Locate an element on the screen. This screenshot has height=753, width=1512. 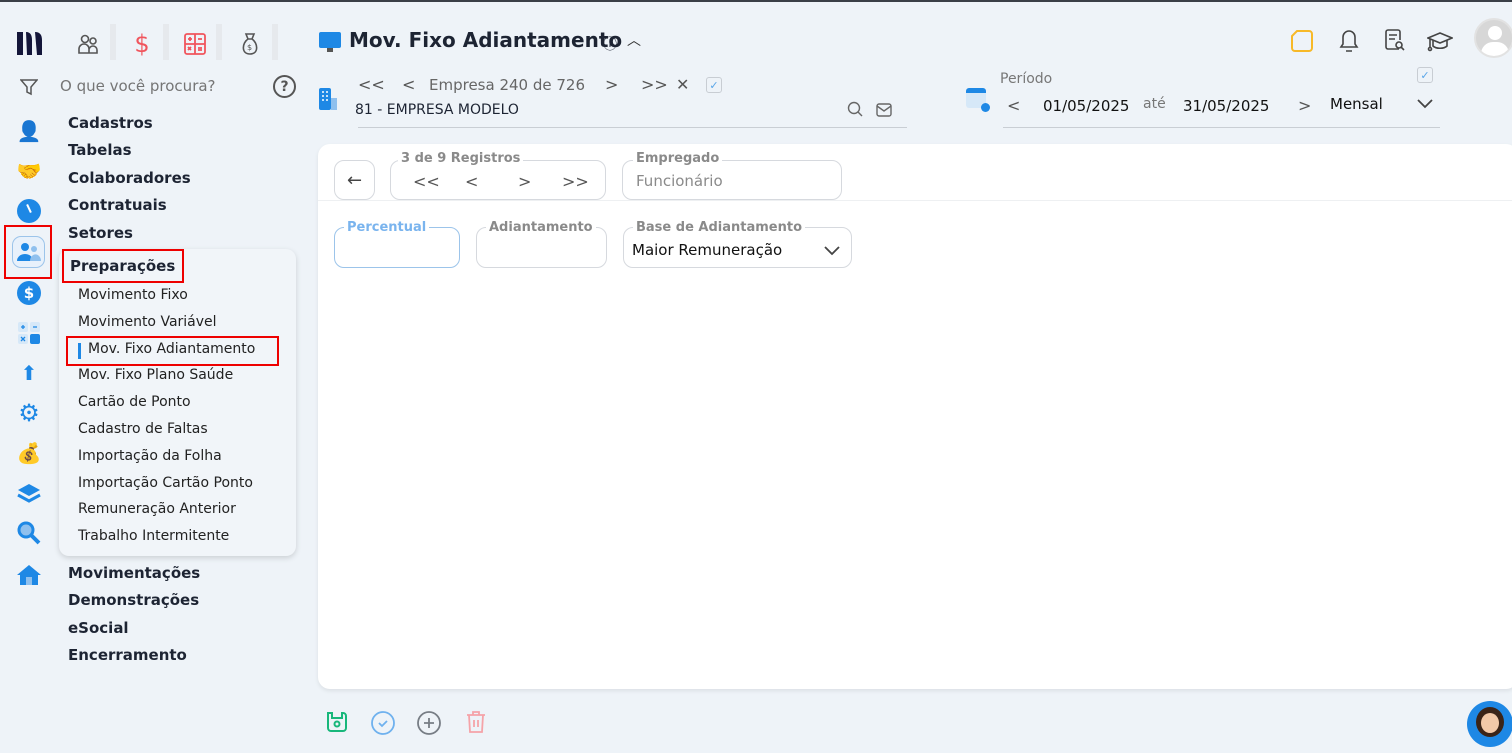
company-field: 81 - EMPRESA MODELO is located at coordinates (437, 110).